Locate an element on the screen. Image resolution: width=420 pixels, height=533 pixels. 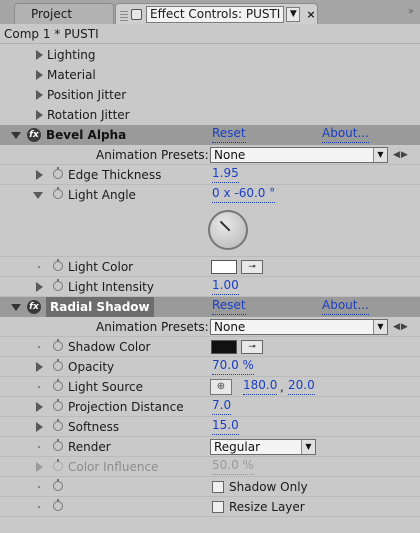
effect-name: Radial Shadow is located at coordinates (100, 307).